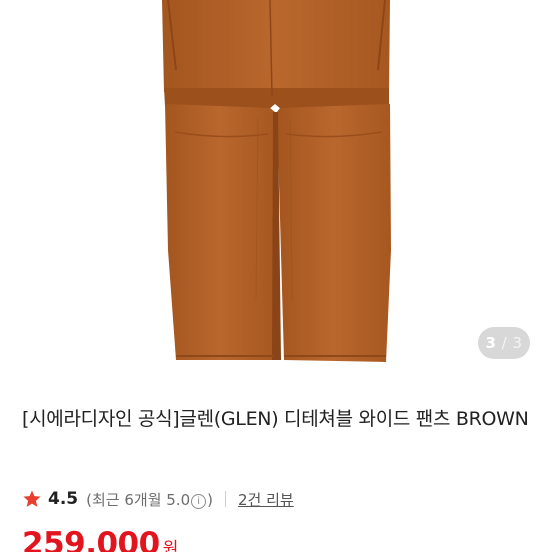 This screenshot has height=552, width=552. I want to click on rating-row: 4.5 (최근 6개월 5.0 i) 2건 리뷰, so click(158, 499).